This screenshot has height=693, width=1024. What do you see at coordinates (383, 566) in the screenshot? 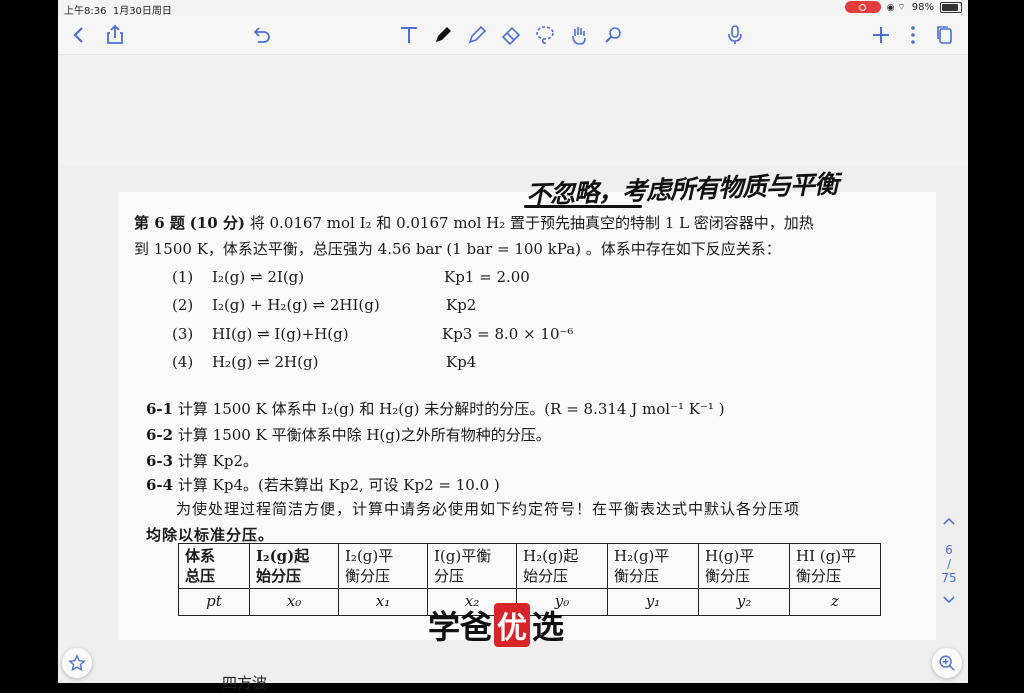
I see `table-header-cell: I₂(g)平 衡分压` at bounding box center [383, 566].